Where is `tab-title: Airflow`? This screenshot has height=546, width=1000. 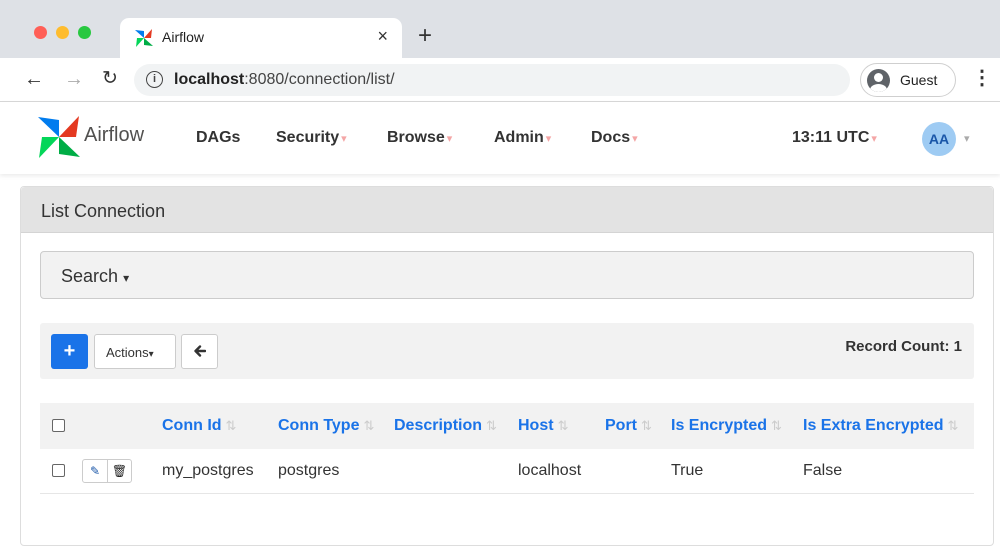 tab-title: Airflow is located at coordinates (183, 37).